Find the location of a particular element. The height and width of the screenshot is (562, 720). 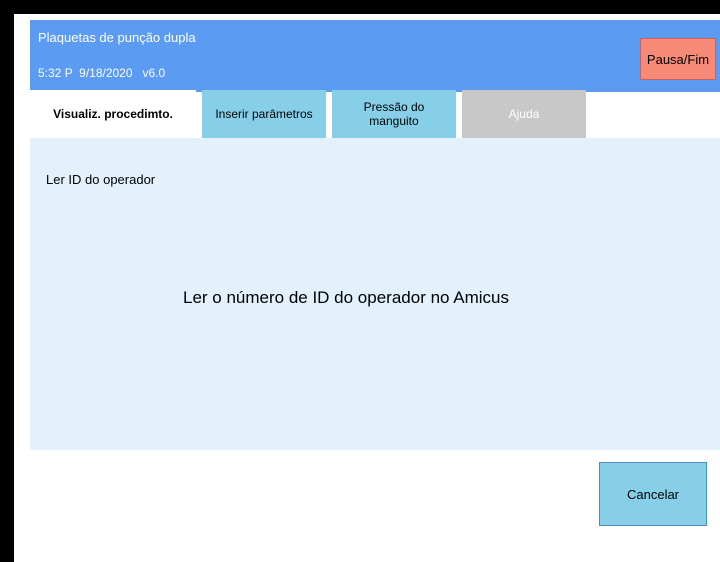

main-message: Ler o número de ID do operador no Amicus is located at coordinates (375, 298).